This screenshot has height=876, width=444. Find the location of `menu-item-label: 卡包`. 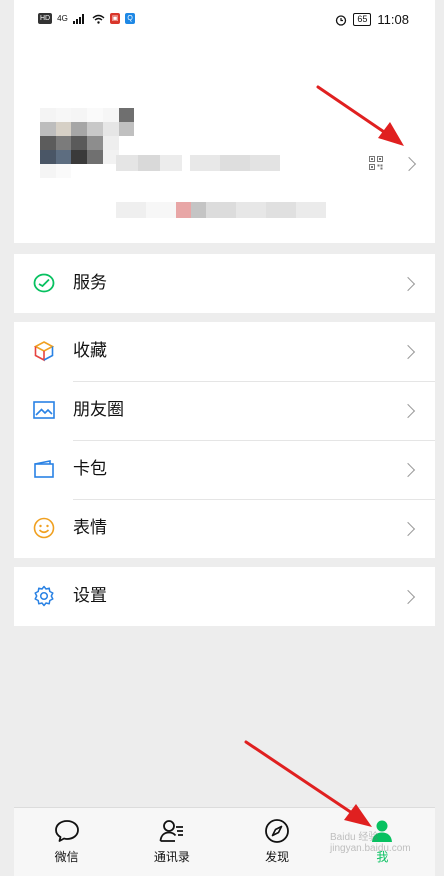

menu-item-label: 卡包 is located at coordinates (90, 469).